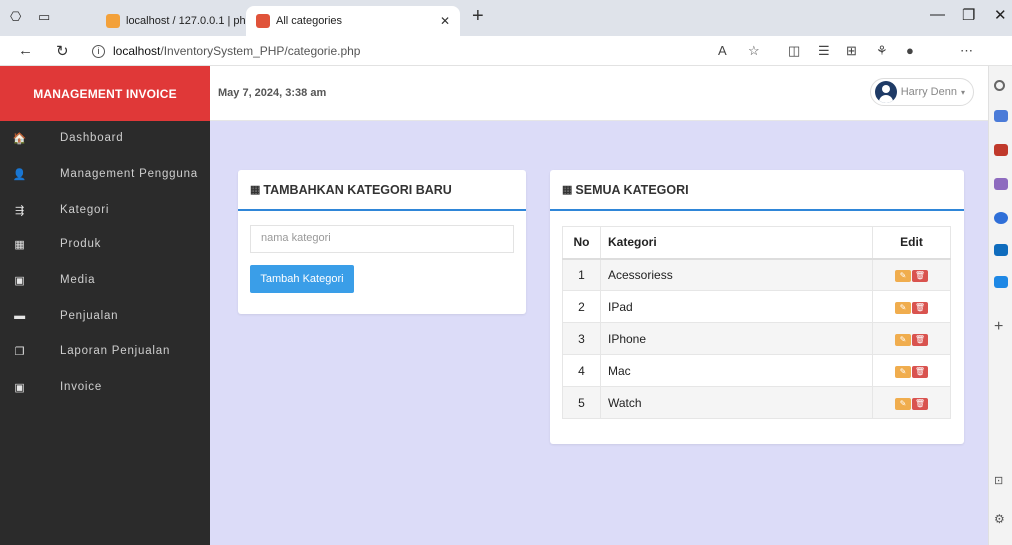 The width and height of the screenshot is (1012, 545). Describe the element at coordinates (20, 244) in the screenshot. I see `grid-icon: ▦` at that location.